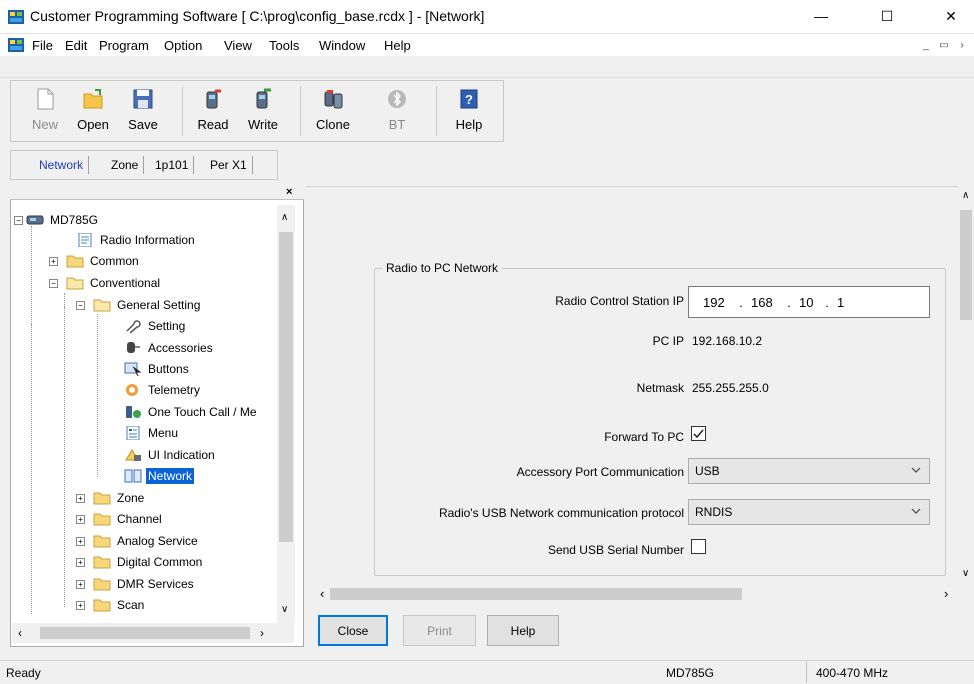 This screenshot has height=684, width=974. What do you see at coordinates (183, 45) in the screenshot?
I see `menu-option: Option` at bounding box center [183, 45].